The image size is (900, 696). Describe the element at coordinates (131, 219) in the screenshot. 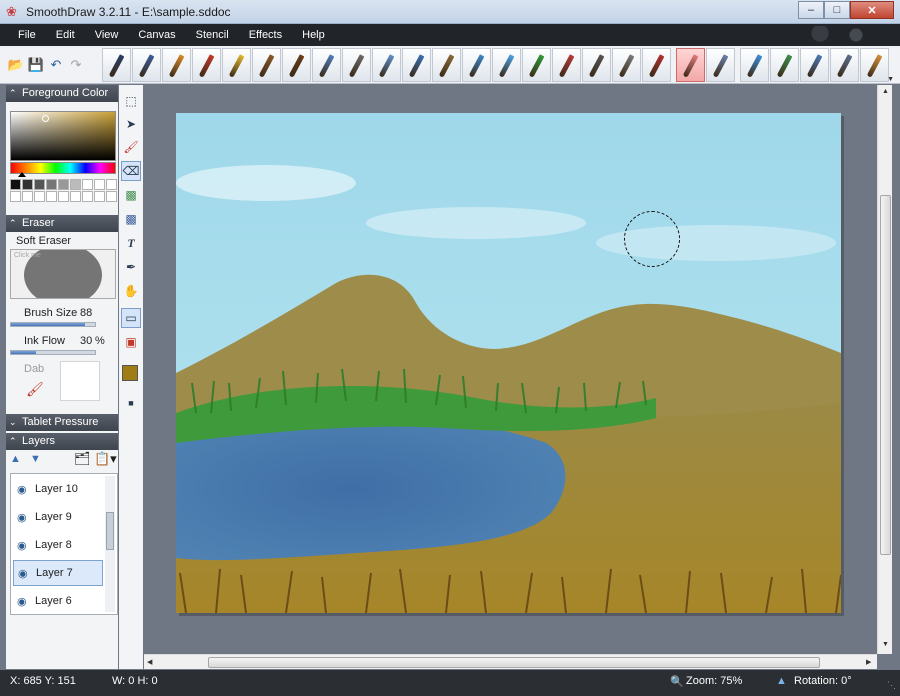

I see `bucket-tool-icon: ▩` at that location.